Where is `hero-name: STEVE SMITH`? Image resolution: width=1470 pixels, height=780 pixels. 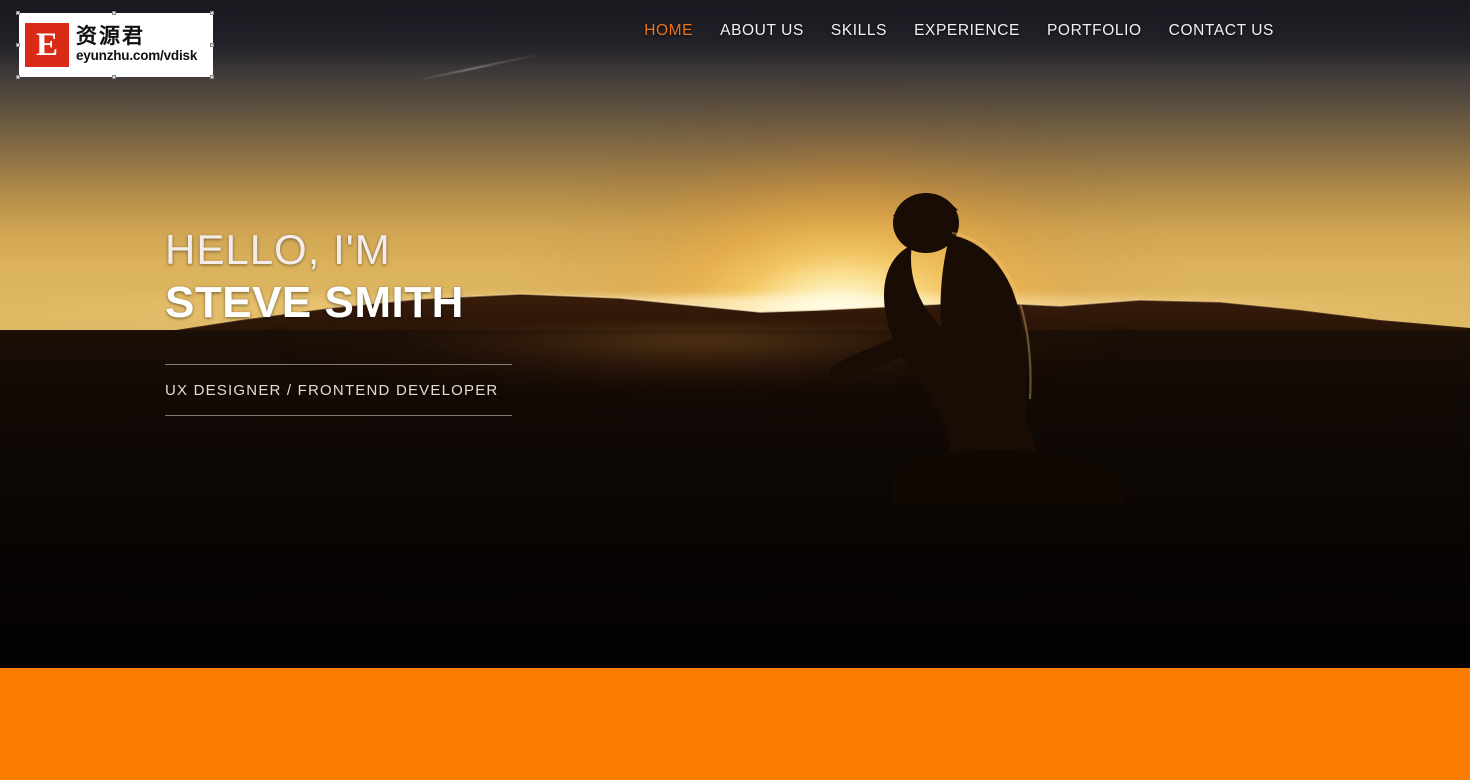
hero-name: STEVE SMITH is located at coordinates (314, 302).